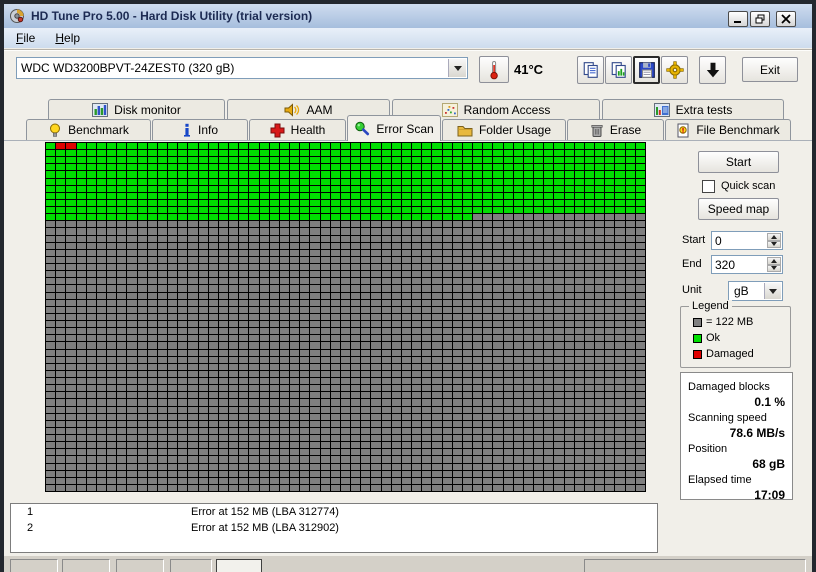 Image resolution: width=816 pixels, height=572 pixels. What do you see at coordinates (618, 70) in the screenshot?
I see `copy-image-button` at bounding box center [618, 70].